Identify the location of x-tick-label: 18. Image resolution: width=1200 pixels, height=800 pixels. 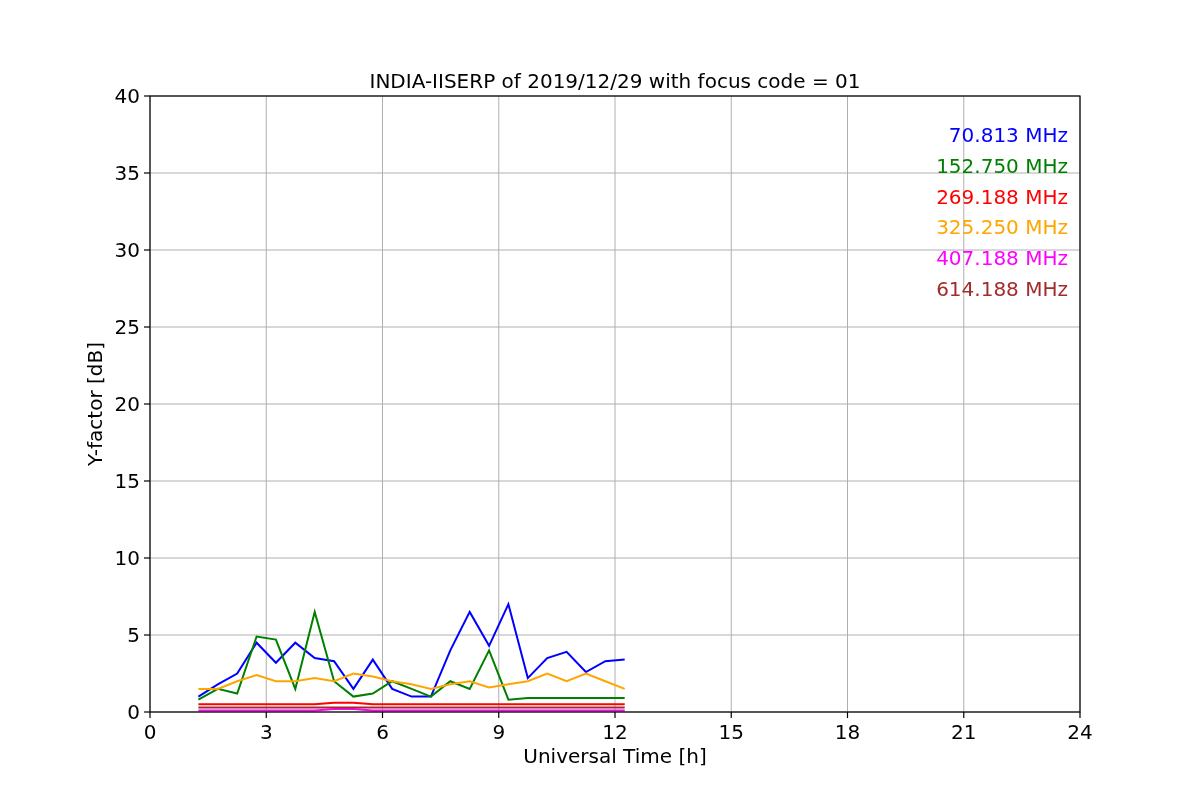
(847, 732).